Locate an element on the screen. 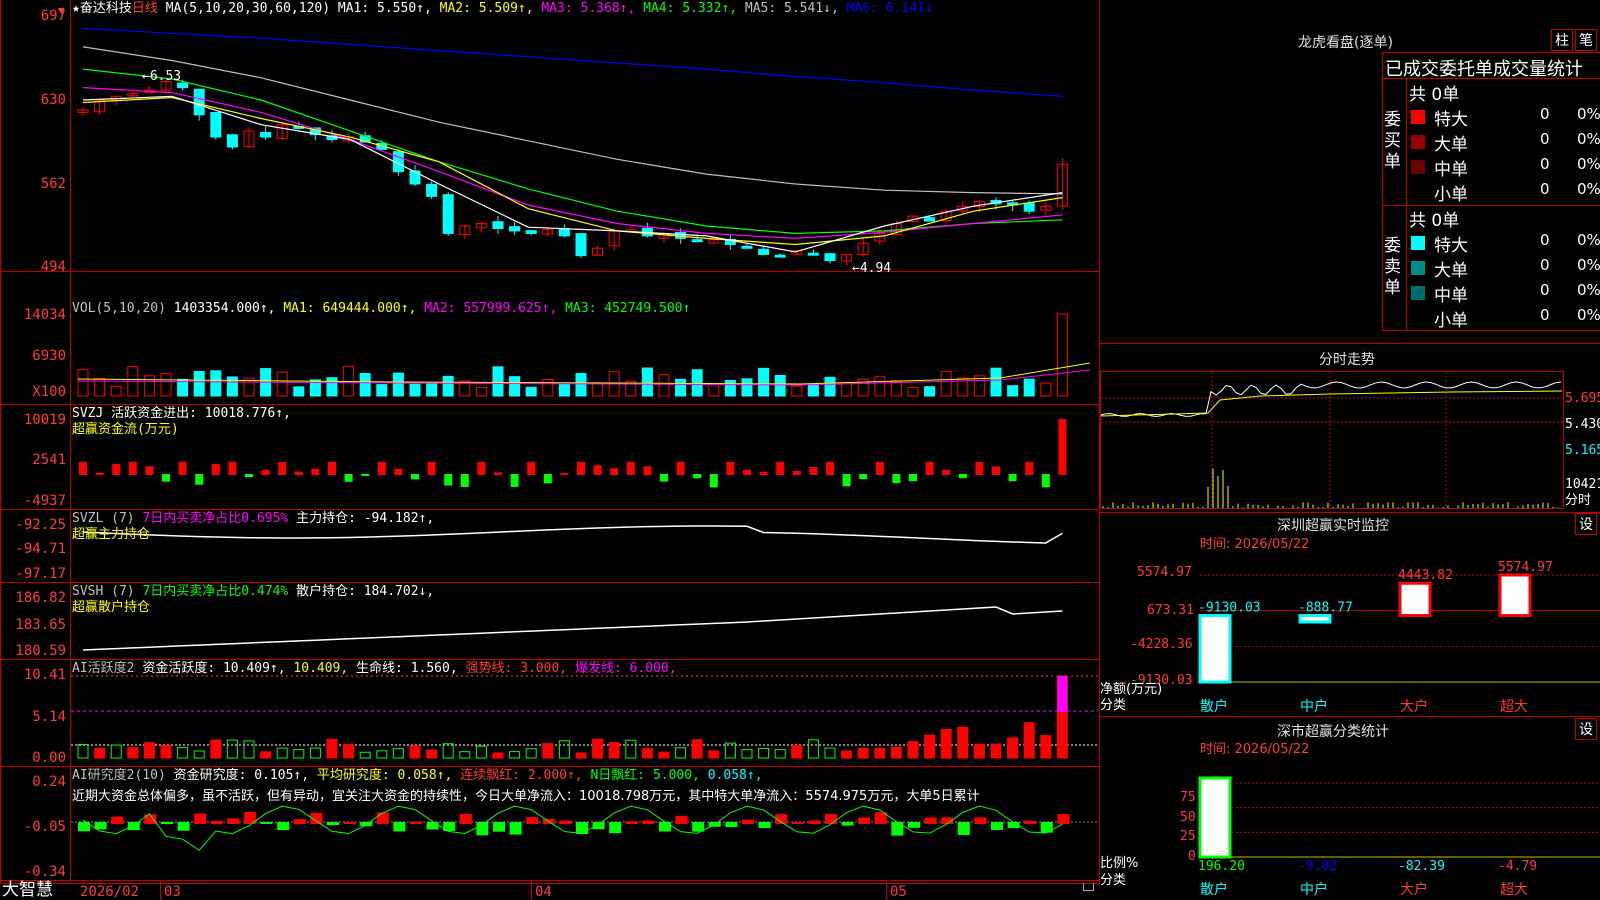  sz-stats-category-label: 中户 is located at coordinates (1314, 889).